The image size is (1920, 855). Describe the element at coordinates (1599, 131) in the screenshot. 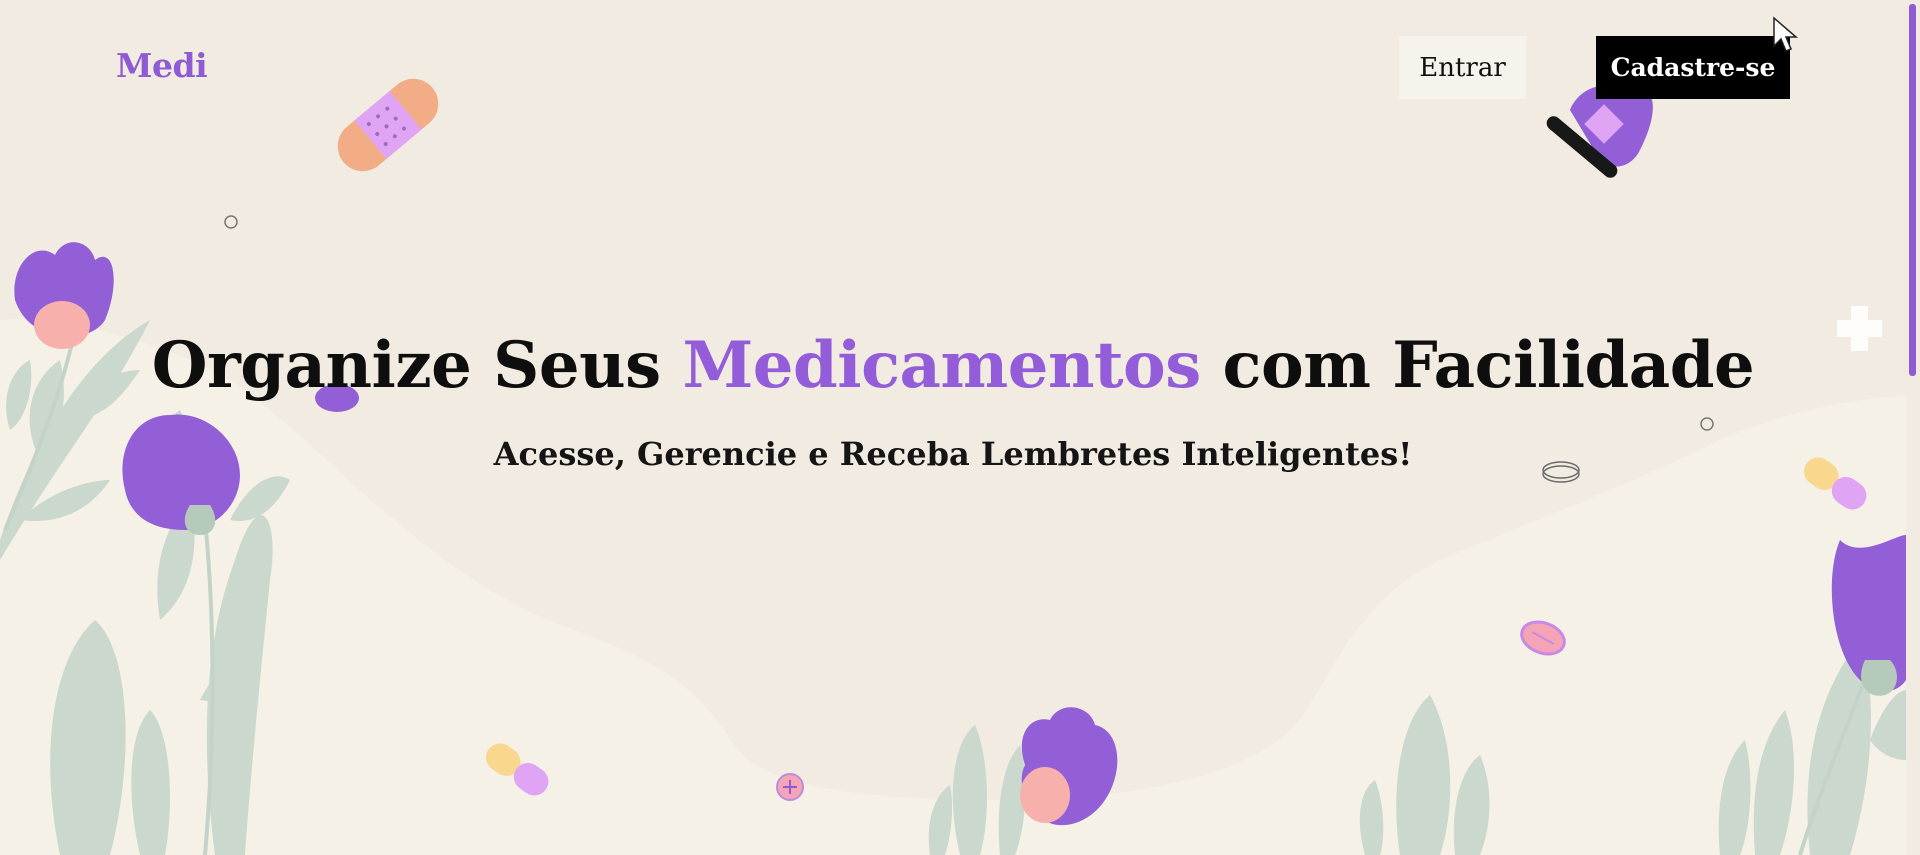

I see `glove-icon` at that location.